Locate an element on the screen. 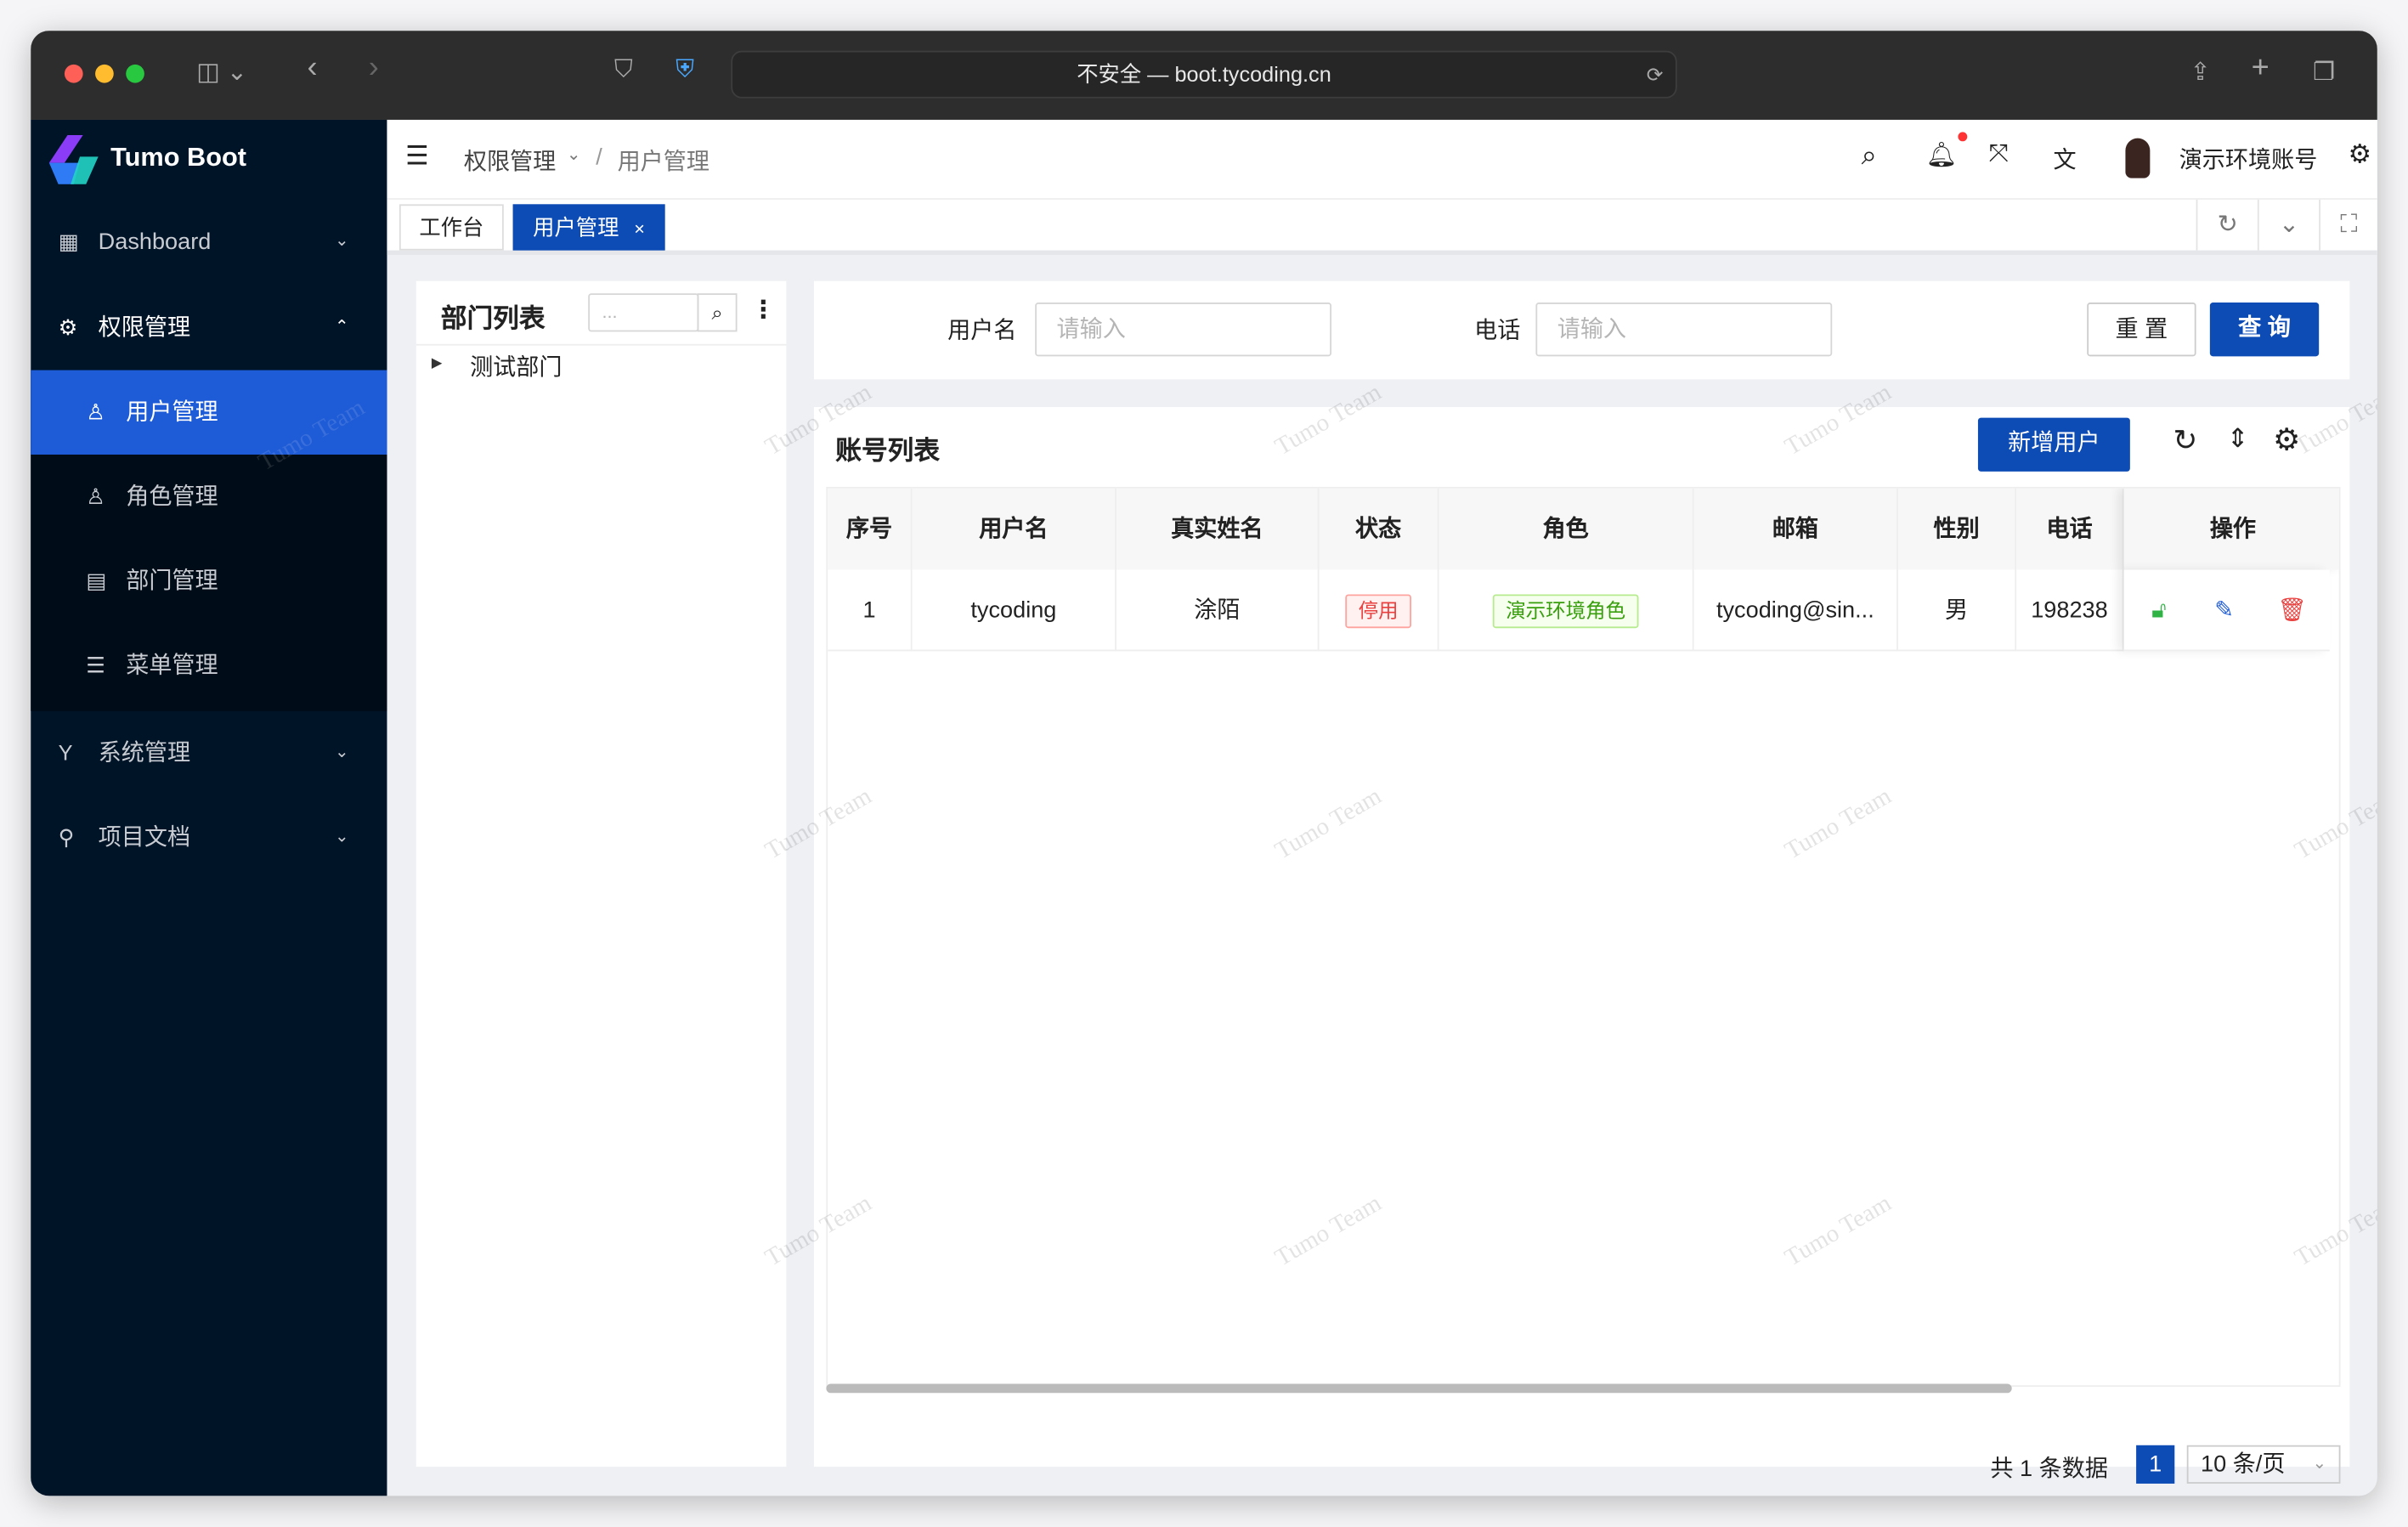 This screenshot has height=1527, width=2408. chevron-up-icon: ⌃ is located at coordinates (342, 328).